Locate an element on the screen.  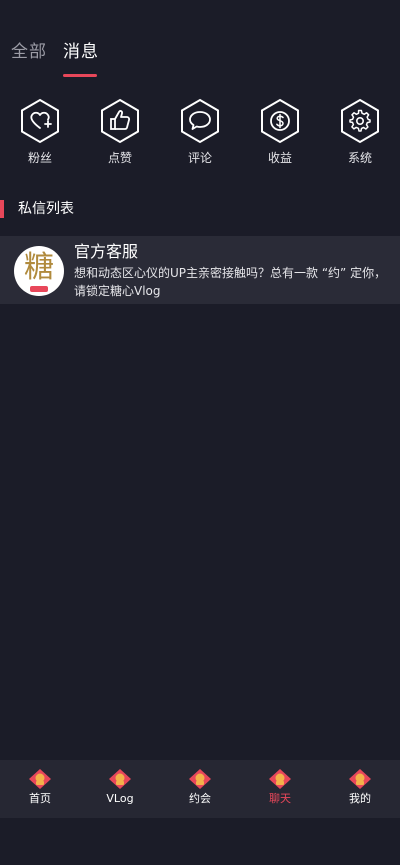
category-earnings: 收益 is located at coordinates (280, 138).